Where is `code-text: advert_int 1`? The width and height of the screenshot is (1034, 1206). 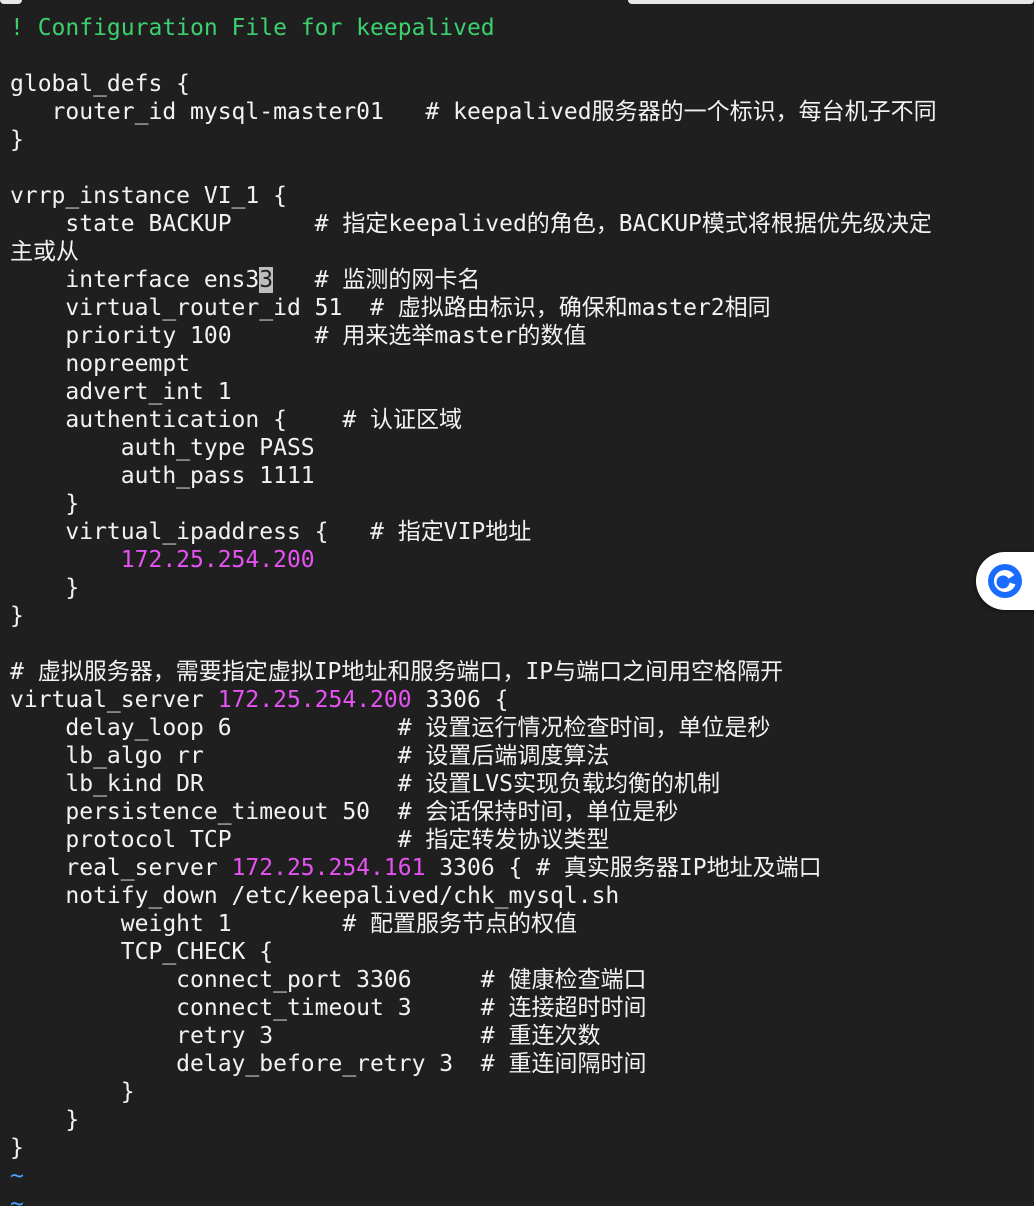
code-text: advert_int 1 is located at coordinates (121, 392).